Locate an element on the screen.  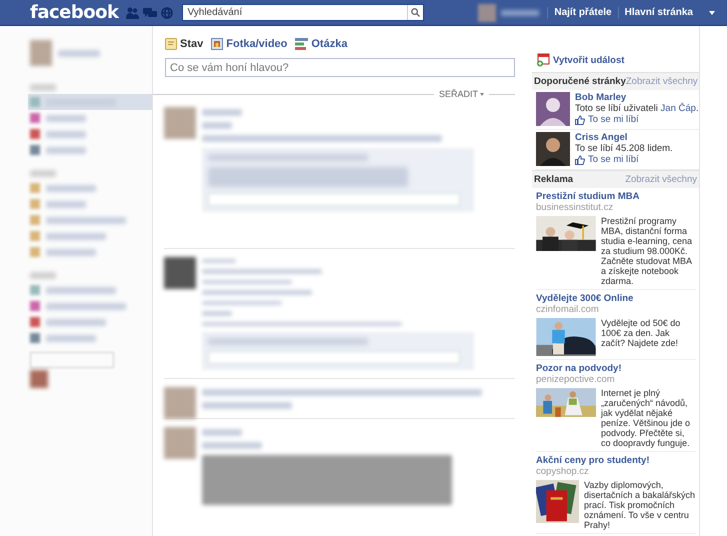
ad-title-link: Akční ceny pro studenty! is located at coordinates (616, 460).